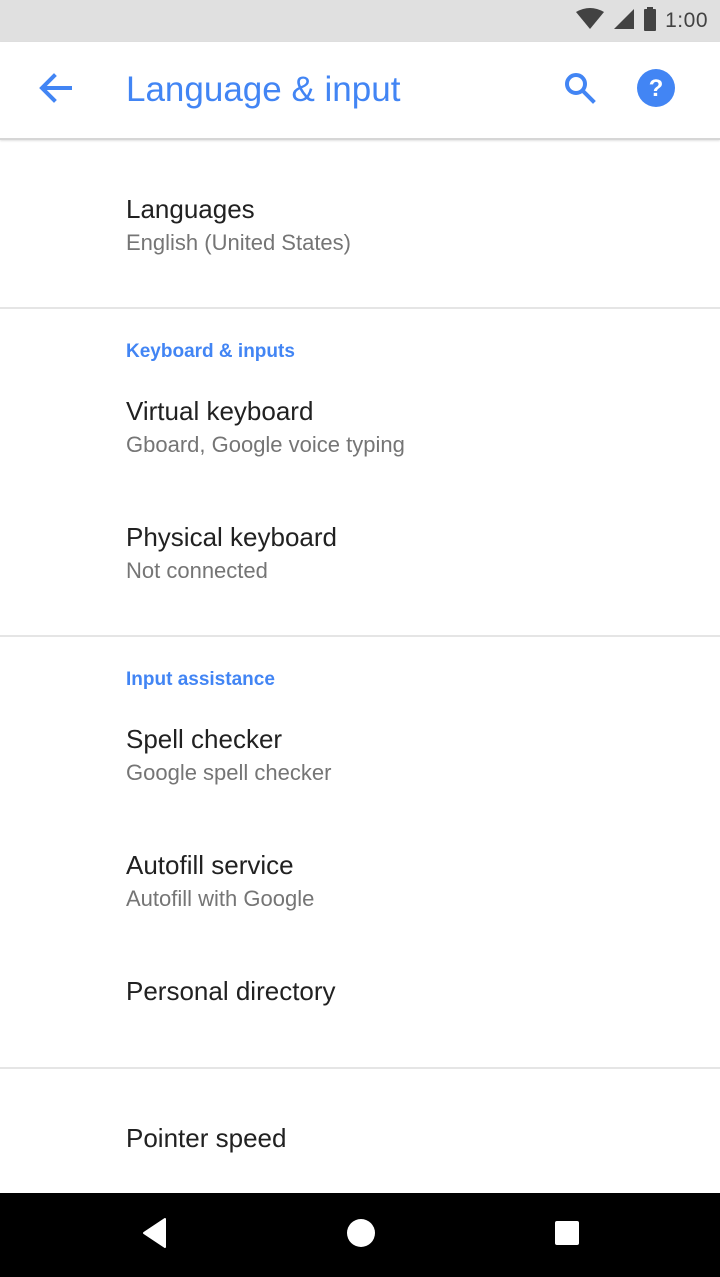  What do you see at coordinates (360, 559) in the screenshot?
I see `pref-physical-keyboard: Physical keyboard Not connected` at bounding box center [360, 559].